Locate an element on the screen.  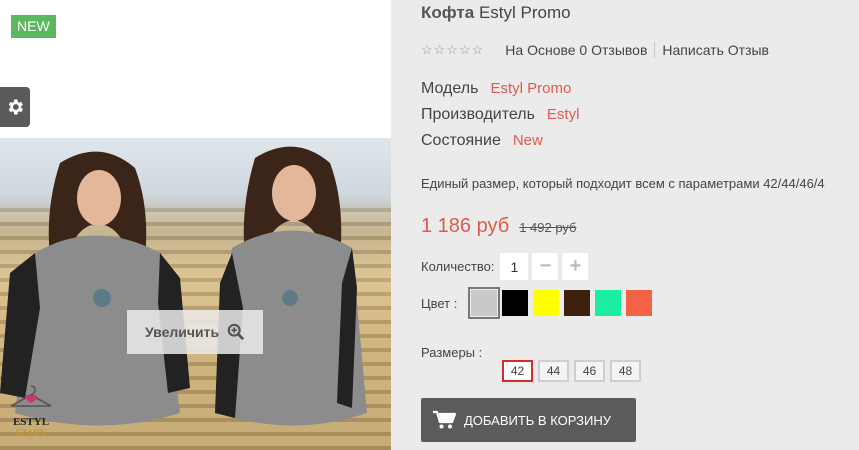
old-price: 1 492 руб is located at coordinates (548, 227).